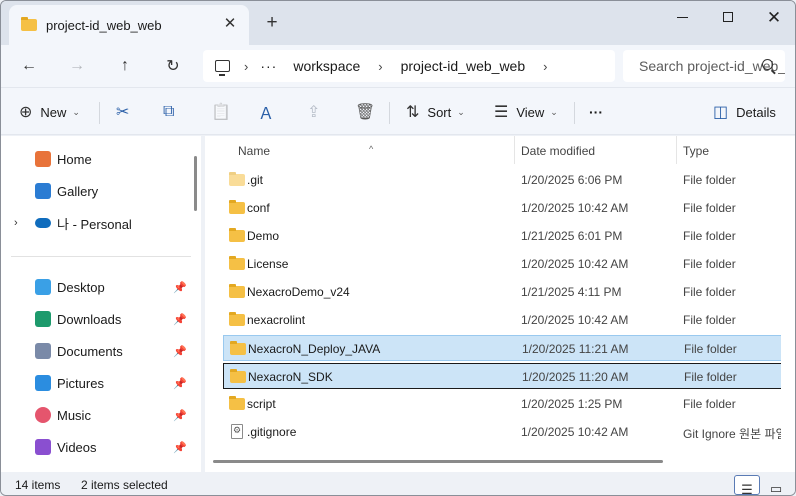 This screenshot has height=496, width=796. I want to click on sidebar-item-documents: Documents 📌, so click(96, 351).